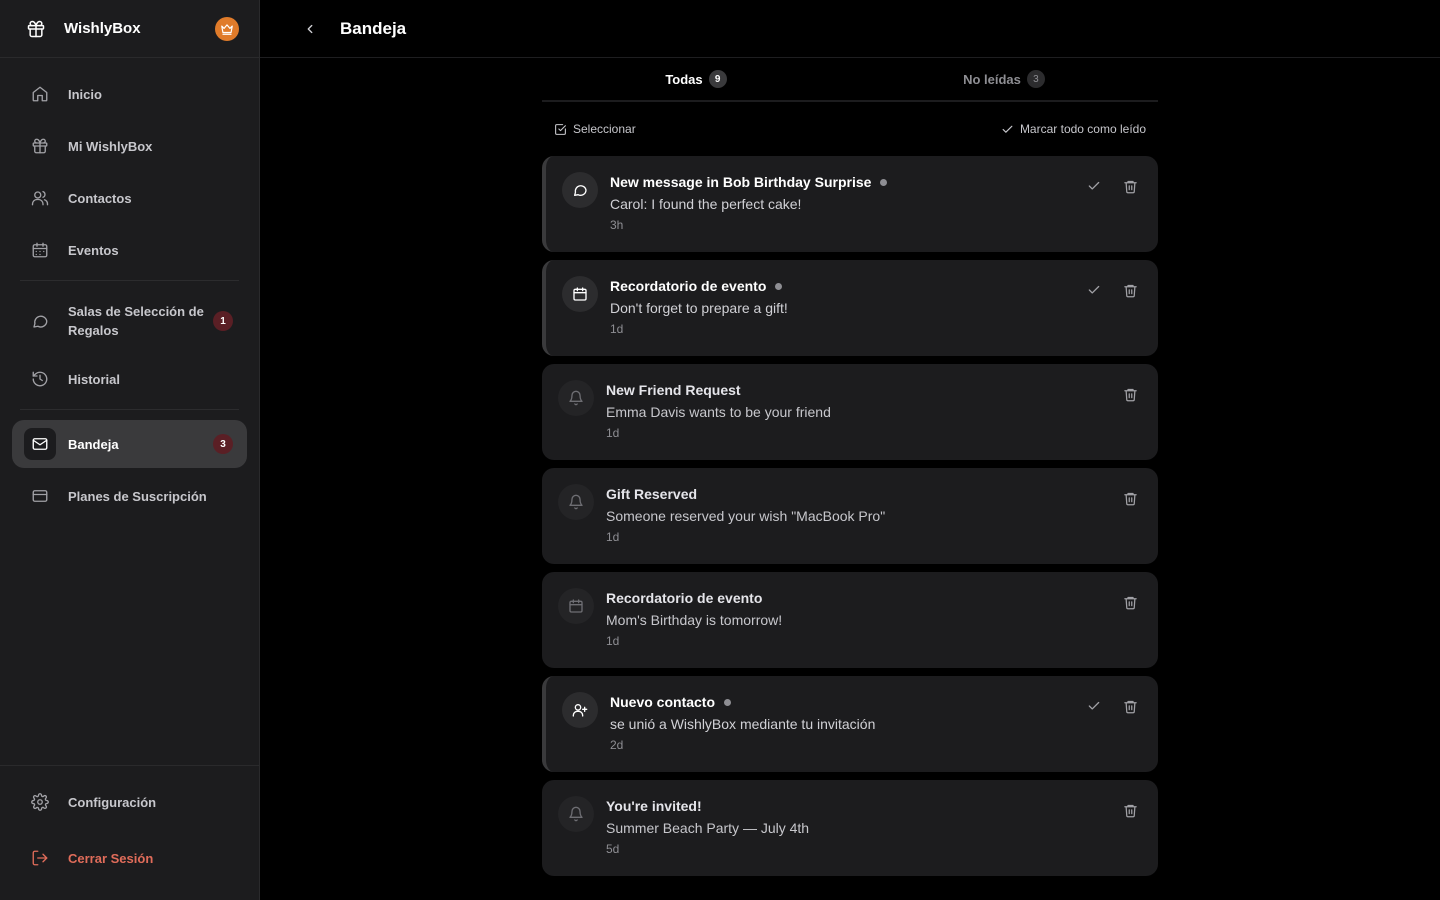  What do you see at coordinates (223, 444) in the screenshot?
I see `notification-badge: 3` at bounding box center [223, 444].